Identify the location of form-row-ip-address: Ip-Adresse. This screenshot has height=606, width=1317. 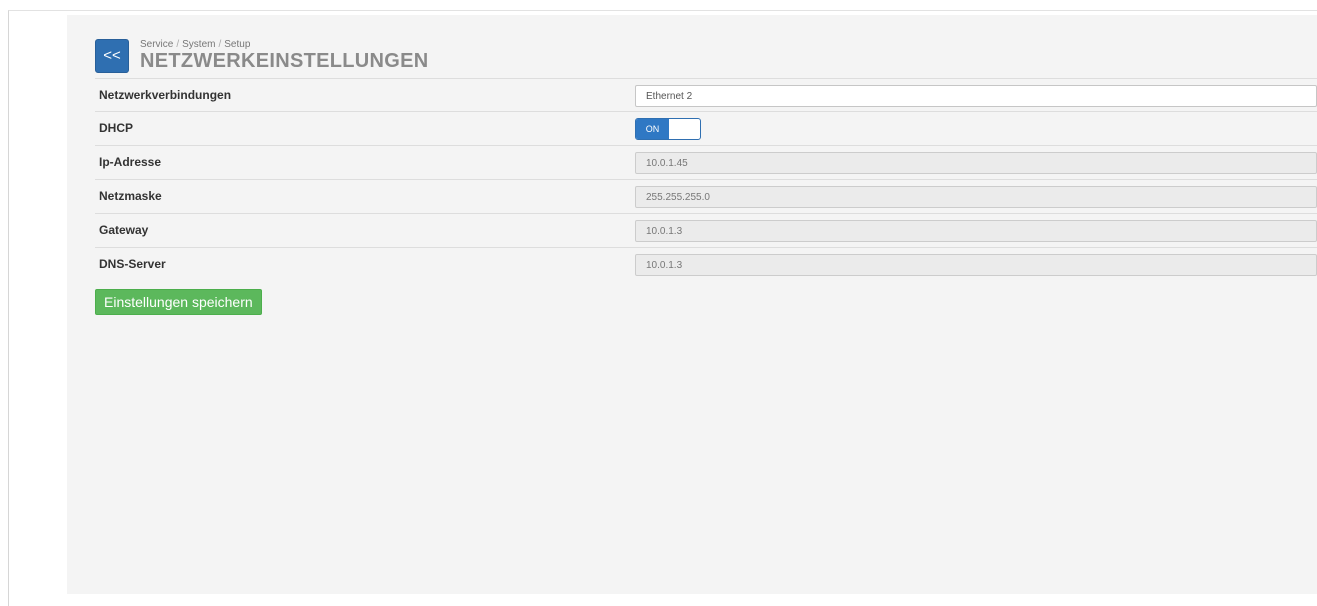
(706, 162).